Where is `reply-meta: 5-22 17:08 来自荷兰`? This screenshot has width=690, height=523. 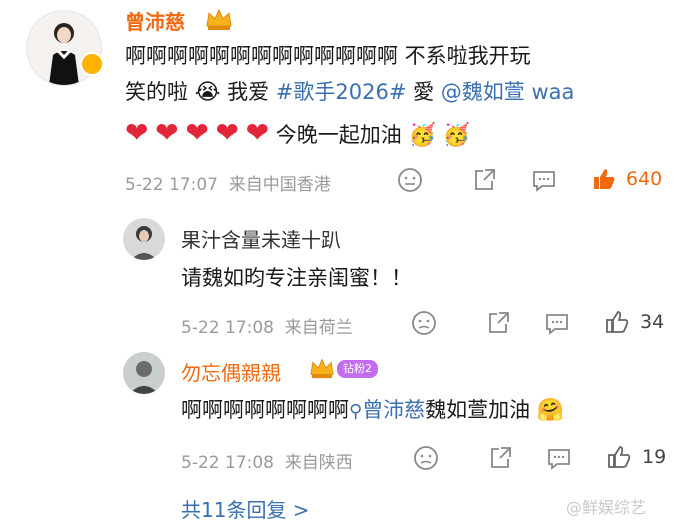
reply-meta: 5-22 17:08 来自荷兰 is located at coordinates (267, 325).